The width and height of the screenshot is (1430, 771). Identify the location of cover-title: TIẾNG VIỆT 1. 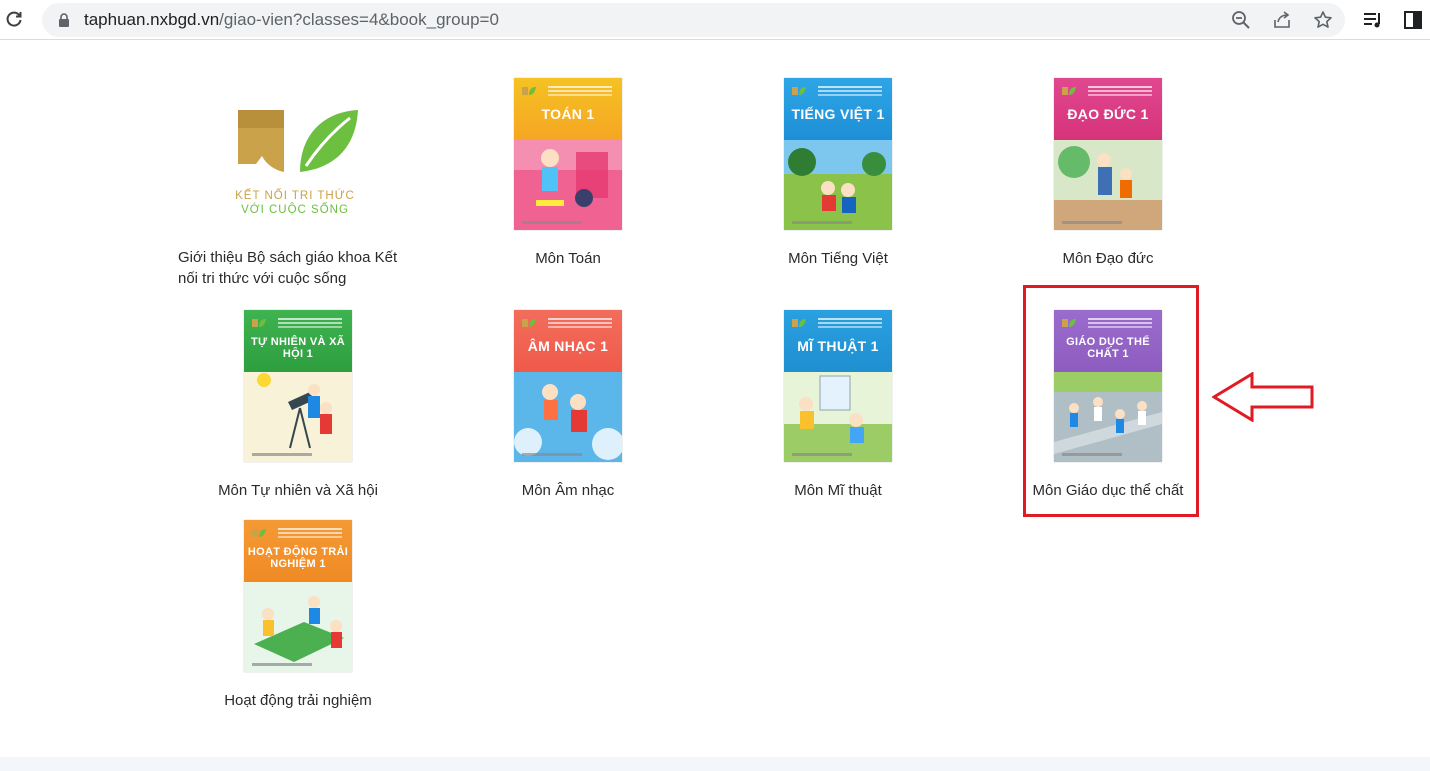
(838, 114).